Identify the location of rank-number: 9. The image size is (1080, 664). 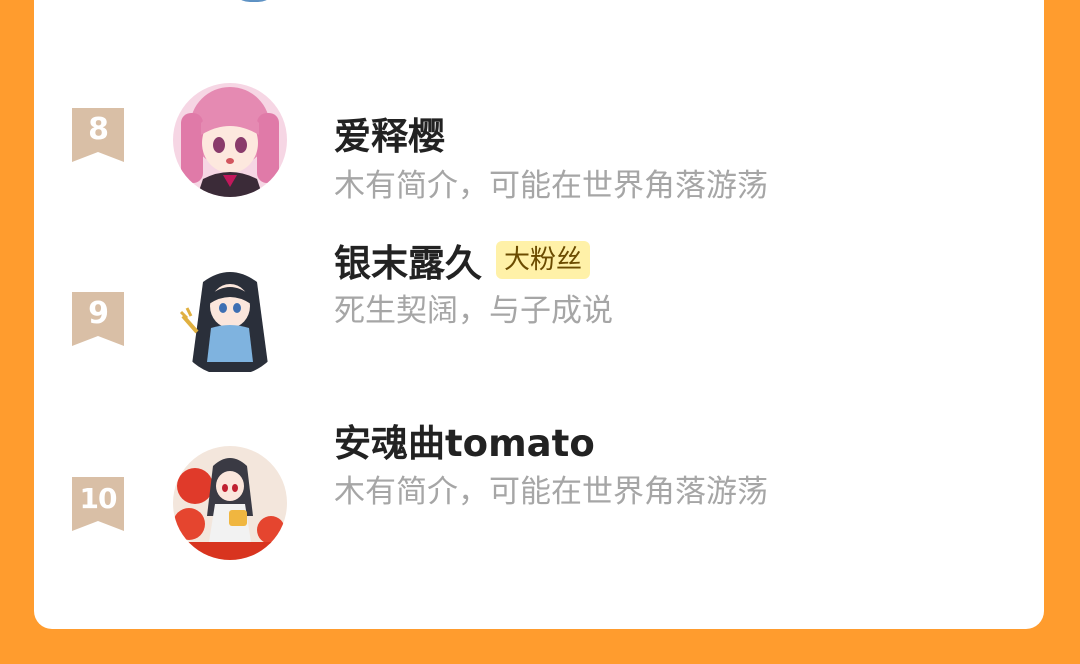
(98, 313).